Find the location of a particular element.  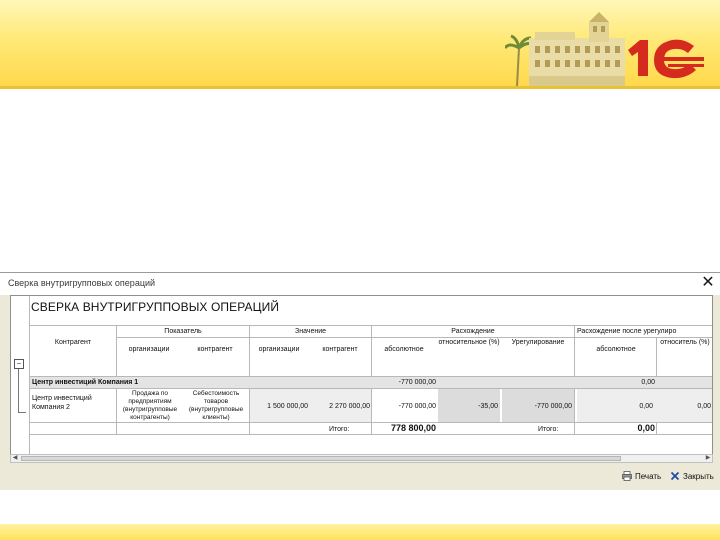

col-disc-abs: абсолютное is located at coordinates (404, 349).